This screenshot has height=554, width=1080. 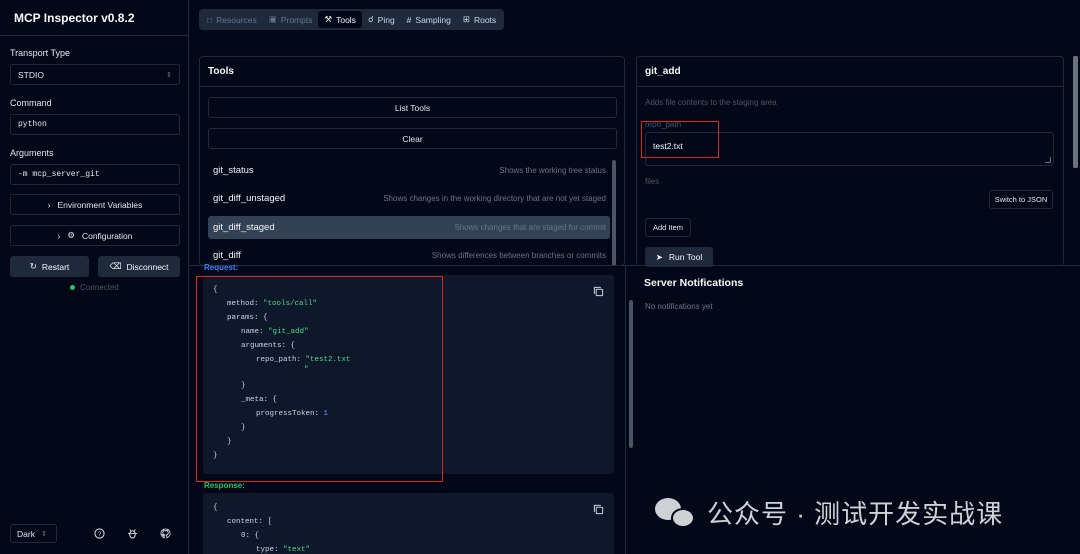 I want to click on code-line: 0: {, so click(x=250, y=536).